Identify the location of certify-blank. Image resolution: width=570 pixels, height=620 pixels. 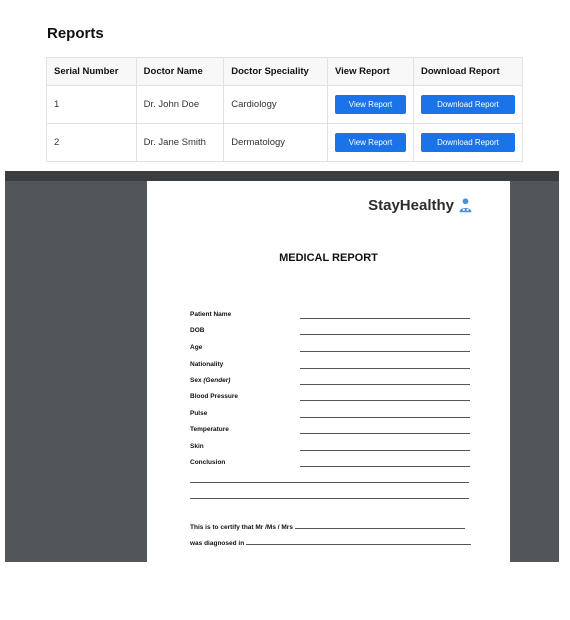
(379, 528).